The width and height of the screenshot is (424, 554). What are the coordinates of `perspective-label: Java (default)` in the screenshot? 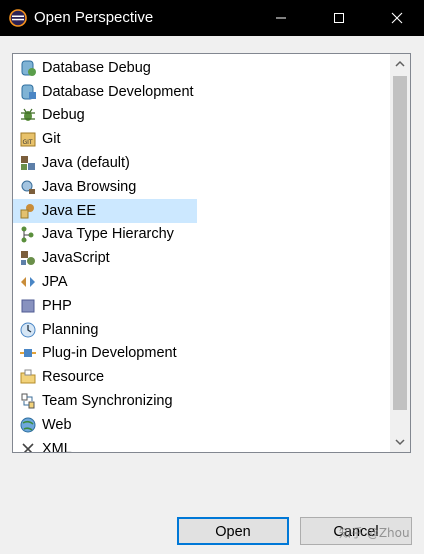 It's located at (86, 163).